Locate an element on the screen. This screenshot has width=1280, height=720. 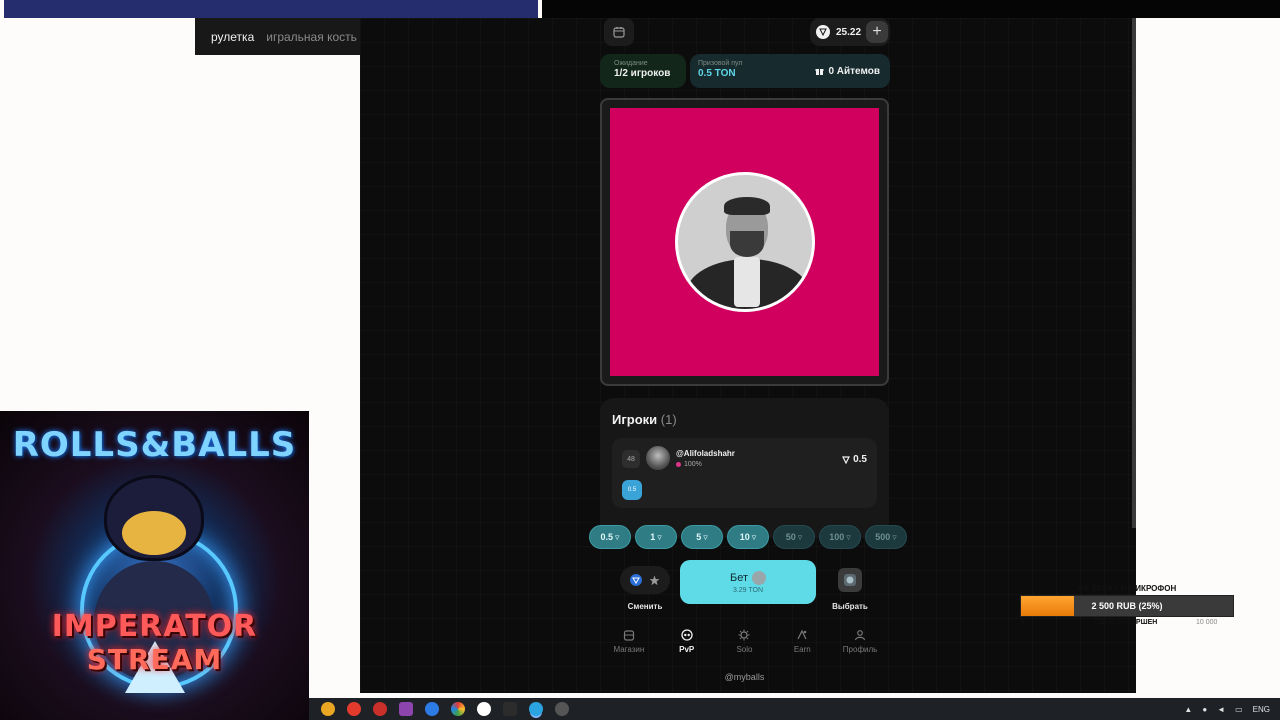
donation-progress-bar: 2 500 RUB (25%) is located at coordinates (1127, 606).